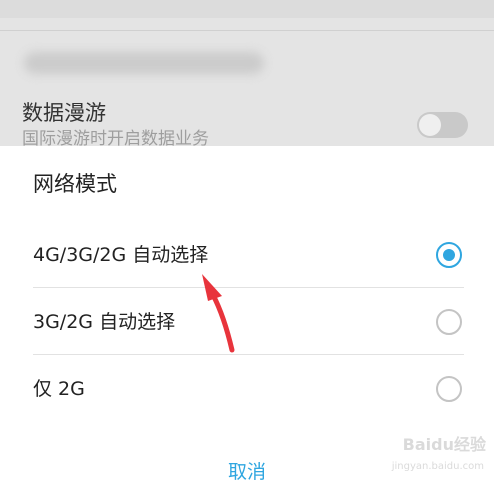 The height and width of the screenshot is (489, 494). Describe the element at coordinates (430, 458) in the screenshot. I see `baidu-jingyan-watermark: Baidu经验 jingyan.baidu.com` at that location.